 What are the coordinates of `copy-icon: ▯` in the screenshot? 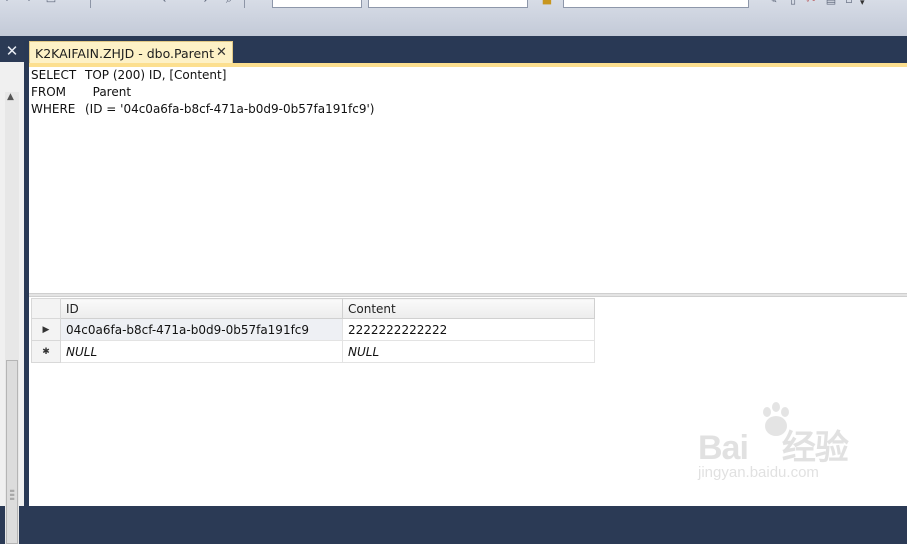 It's located at (793, 3).